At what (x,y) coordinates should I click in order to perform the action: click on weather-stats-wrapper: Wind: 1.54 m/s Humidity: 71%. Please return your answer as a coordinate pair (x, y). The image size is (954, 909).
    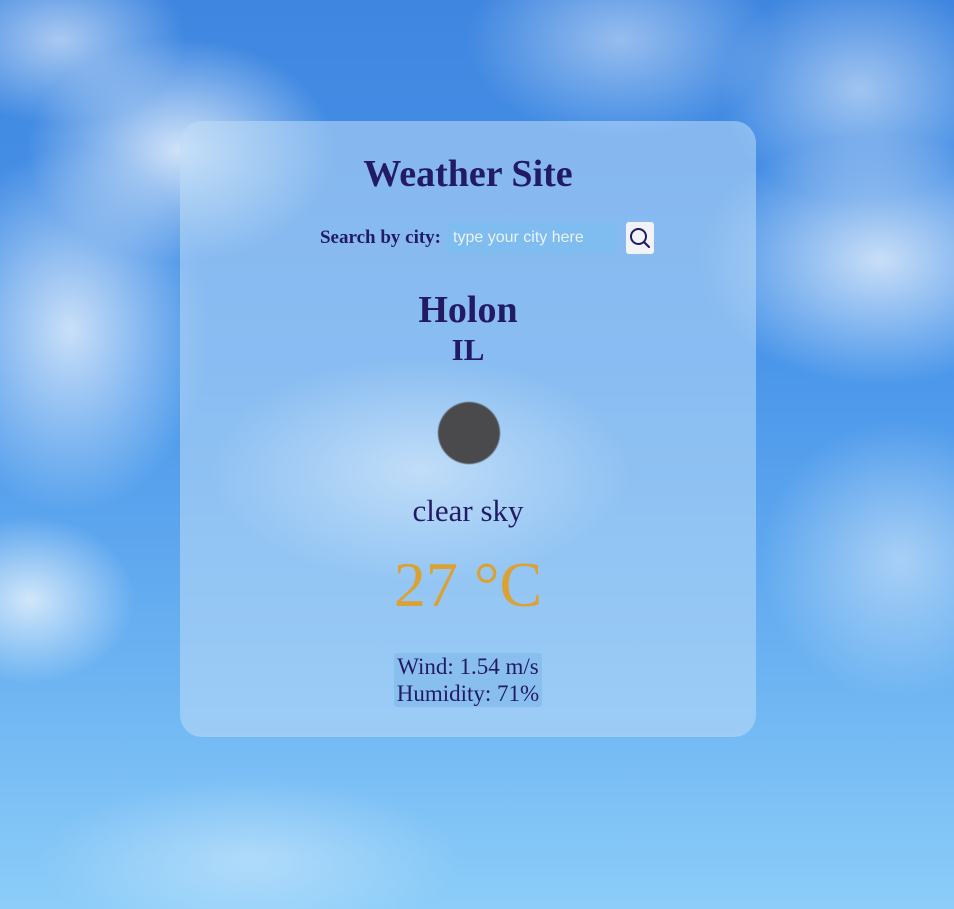
    Looking at the image, I should click on (468, 680).